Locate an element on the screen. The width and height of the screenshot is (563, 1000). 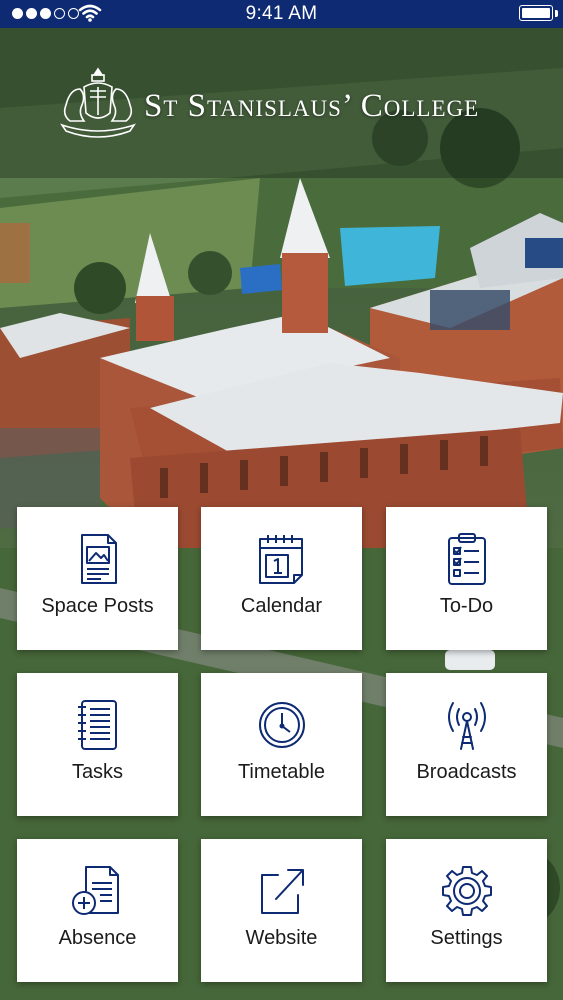
gear-icon is located at coordinates (466, 891).